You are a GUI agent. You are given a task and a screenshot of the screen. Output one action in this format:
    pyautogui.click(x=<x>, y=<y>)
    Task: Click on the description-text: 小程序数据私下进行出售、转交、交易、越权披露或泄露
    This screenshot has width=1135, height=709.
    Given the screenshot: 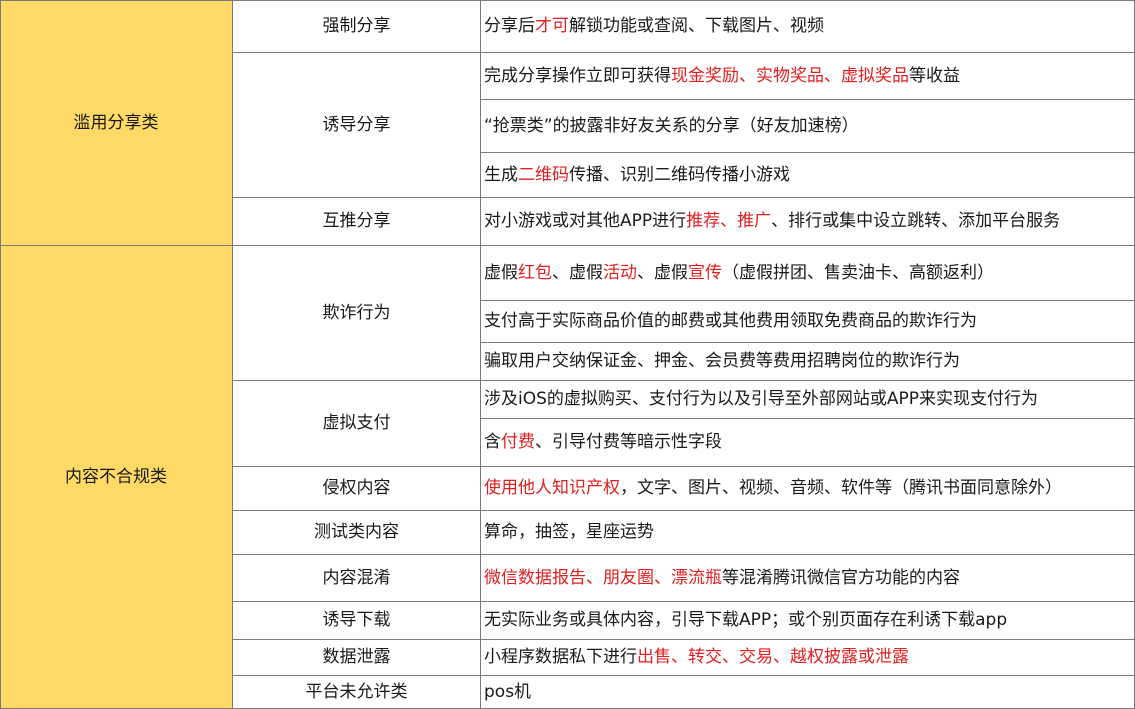 What is the action you would take?
    pyautogui.click(x=696, y=657)
    